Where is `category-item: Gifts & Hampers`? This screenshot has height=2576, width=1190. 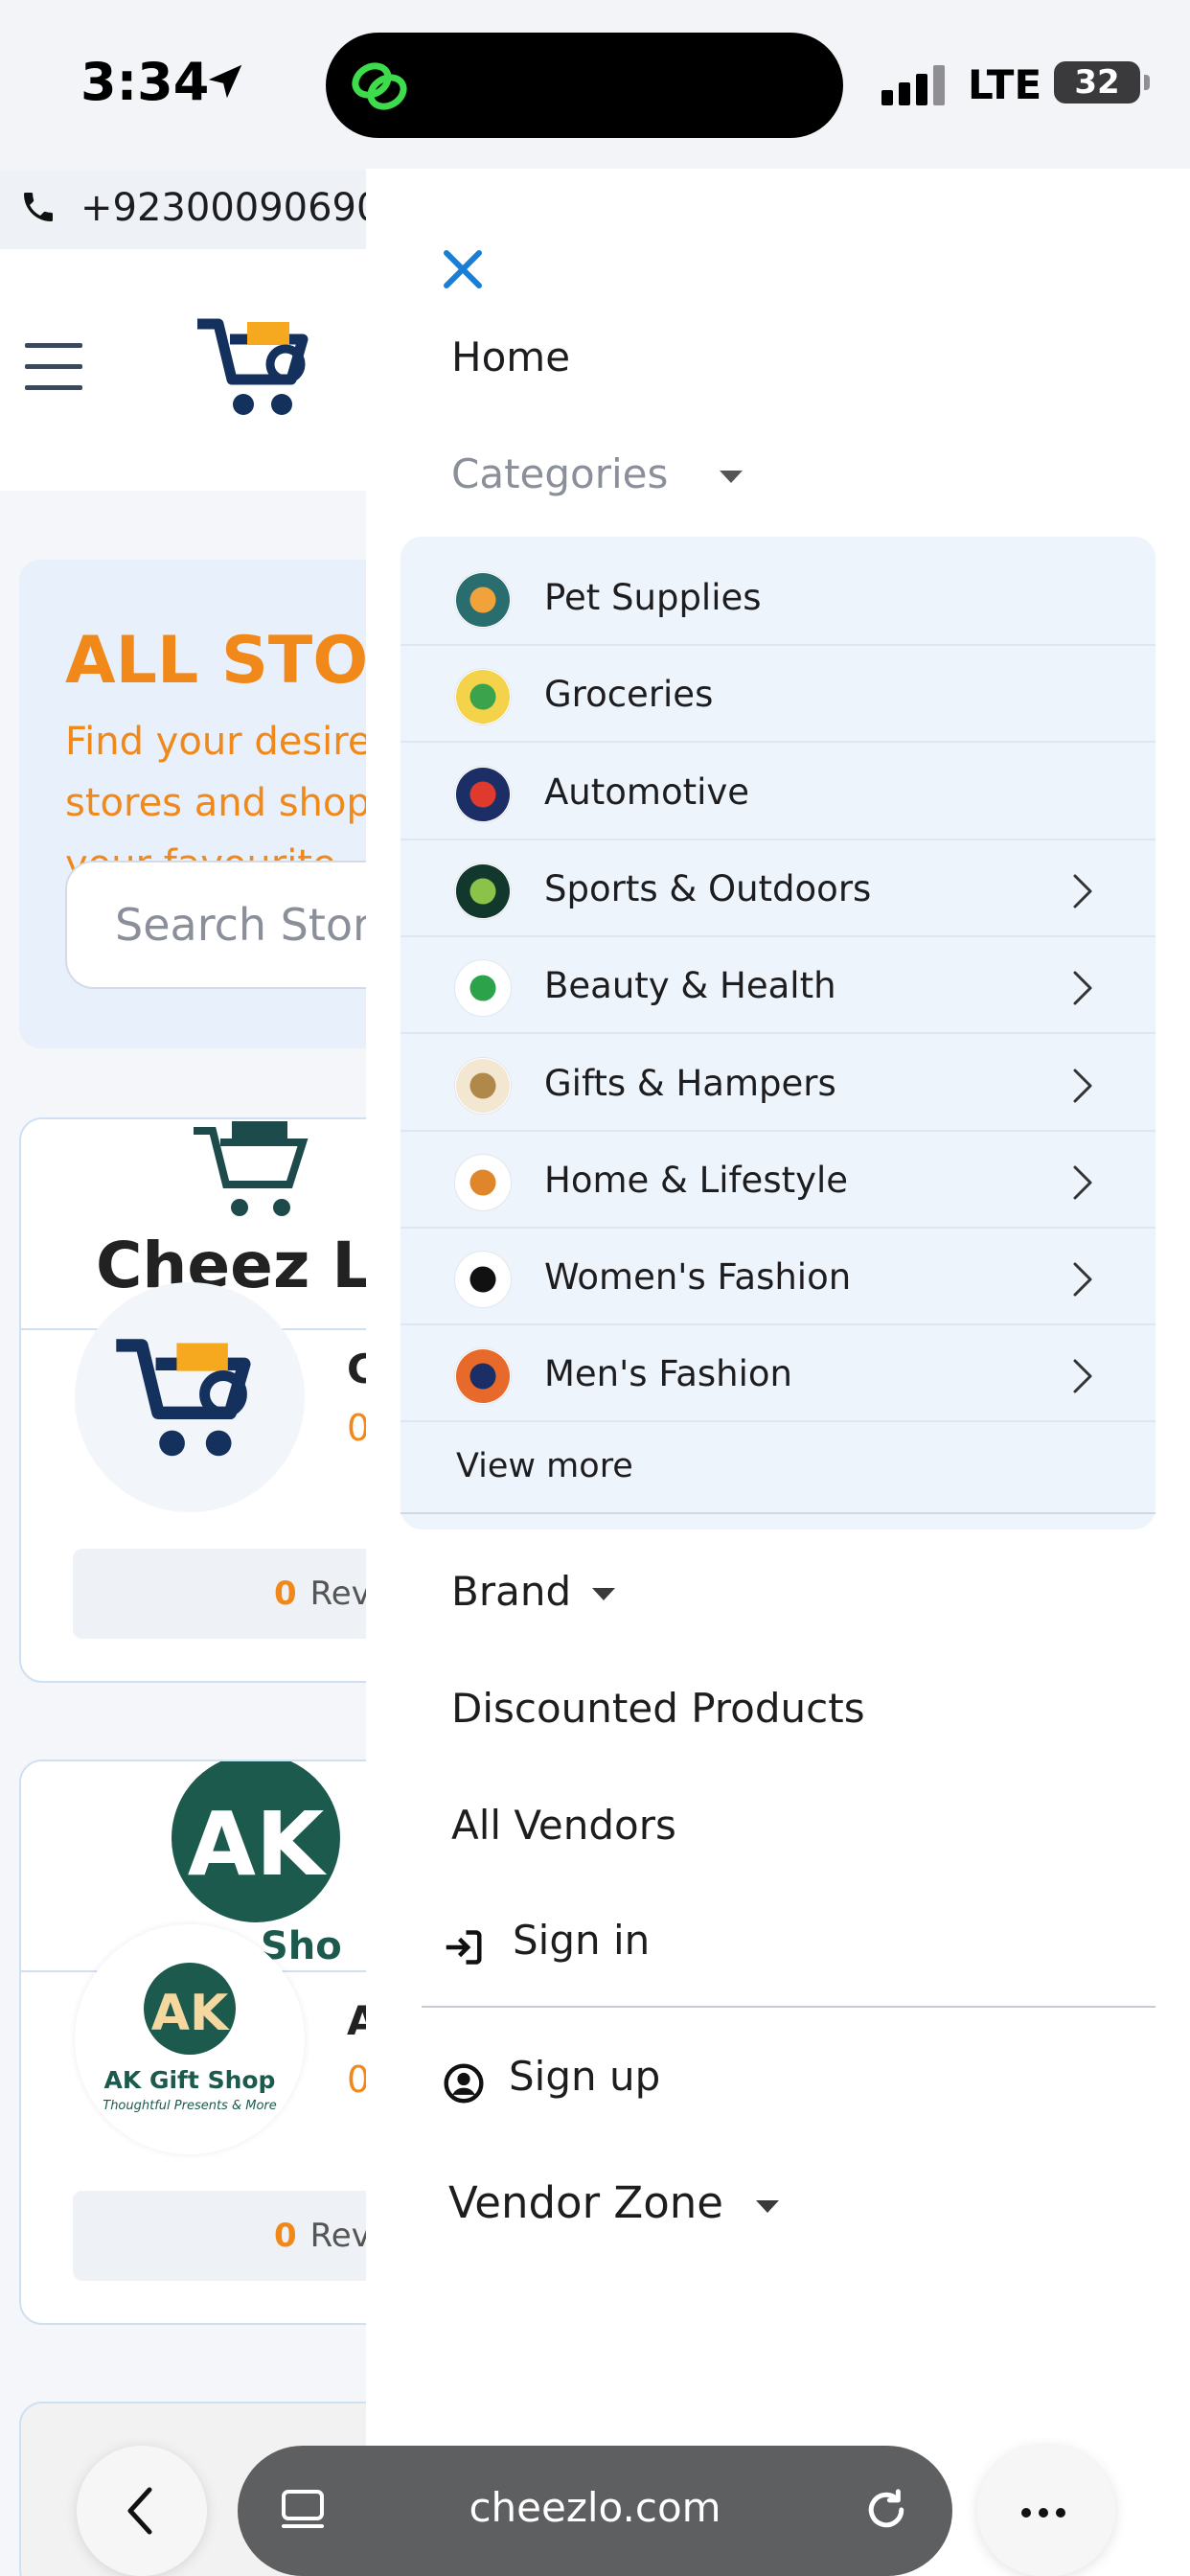 category-item: Gifts & Hampers is located at coordinates (778, 1084).